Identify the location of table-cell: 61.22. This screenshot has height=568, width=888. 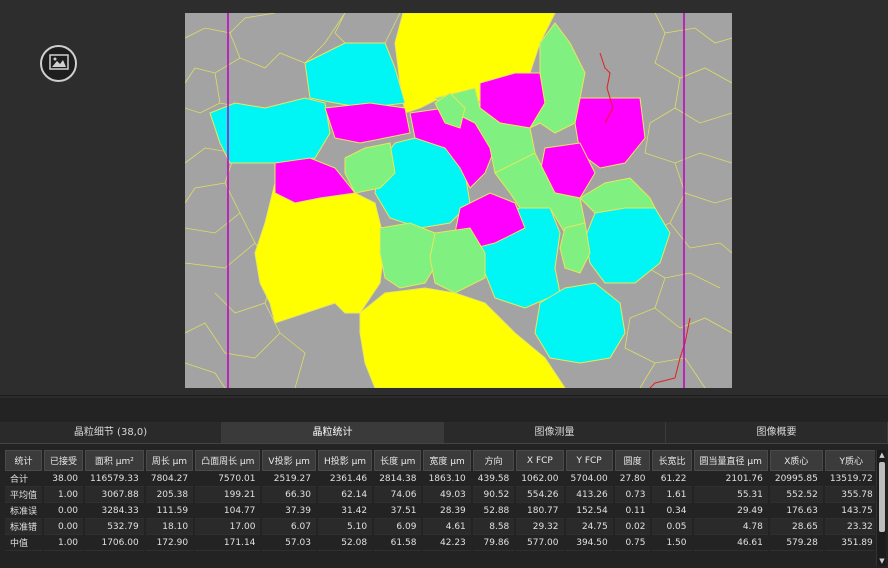
(672, 479).